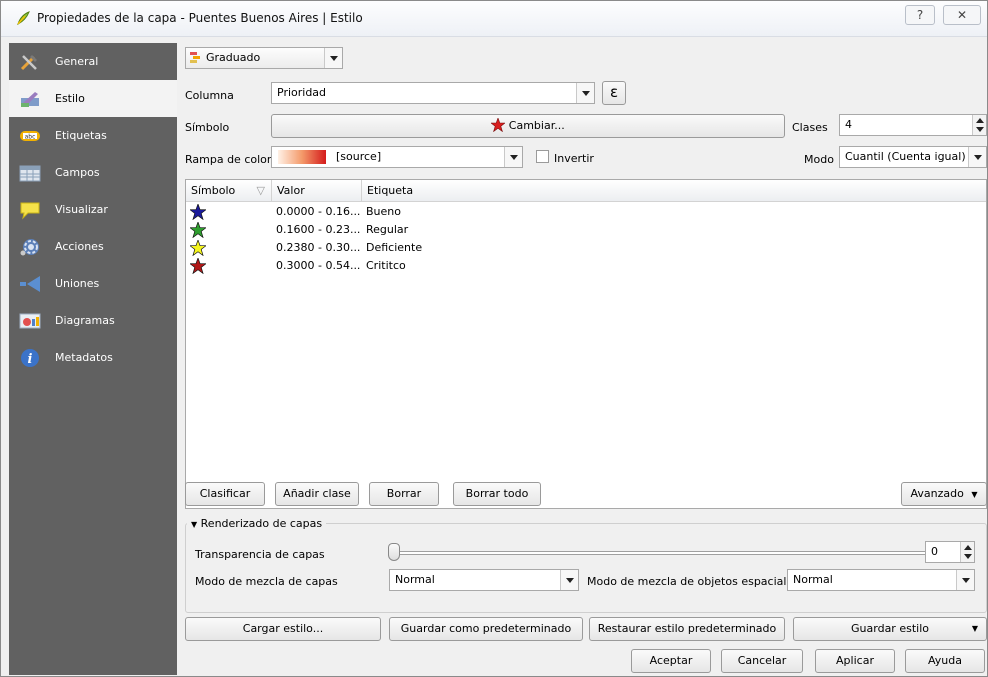 Image resolution: width=988 pixels, height=677 pixels. I want to click on sidebar-item-general: General, so click(93, 61).